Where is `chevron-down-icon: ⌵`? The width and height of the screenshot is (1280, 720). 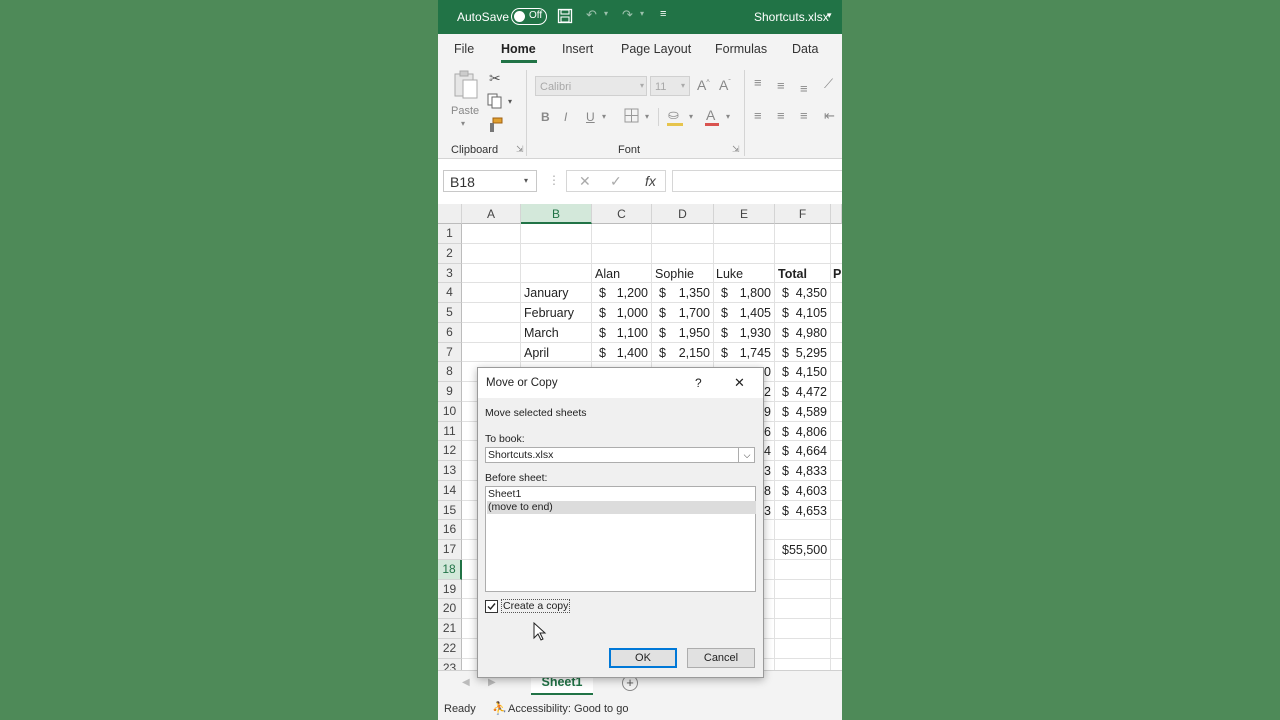
chevron-down-icon: ⌵ is located at coordinates (746, 455).